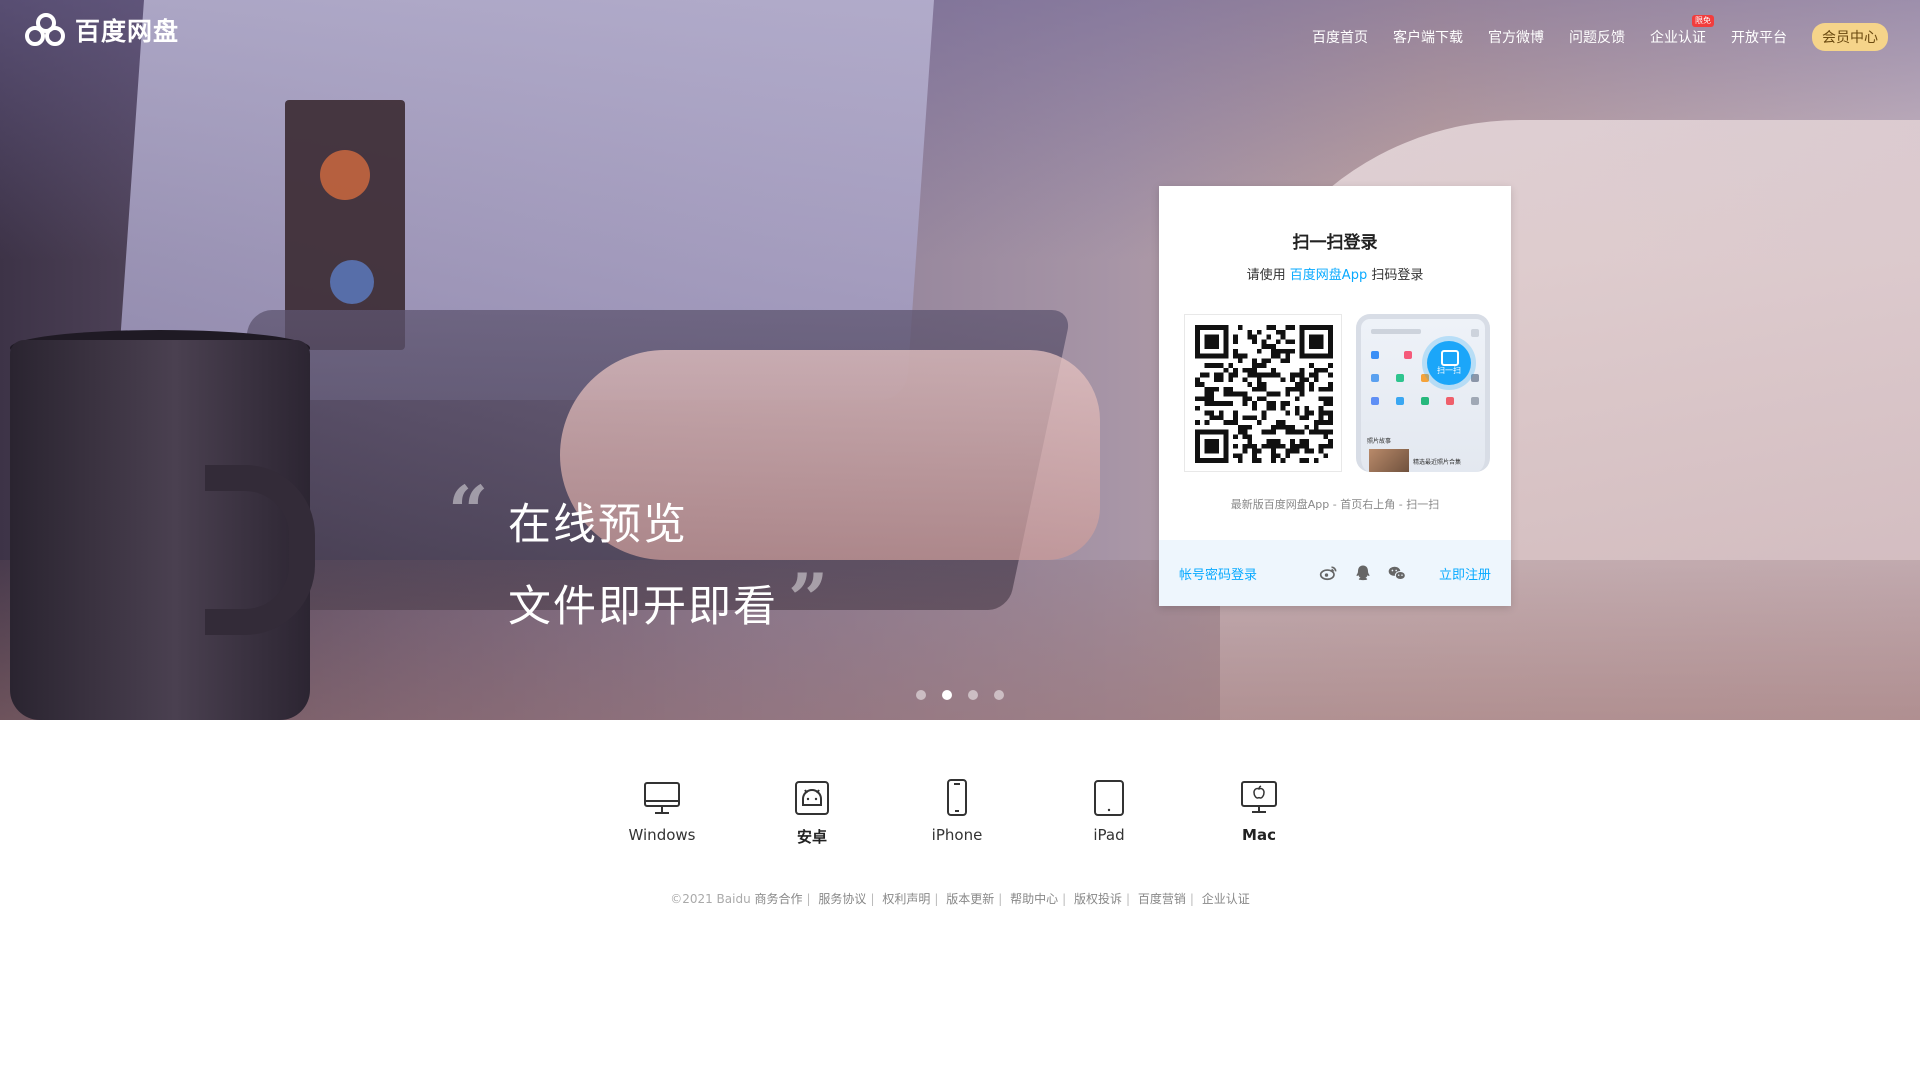 This screenshot has width=1920, height=1080. I want to click on platform-label: iPad, so click(1109, 835).